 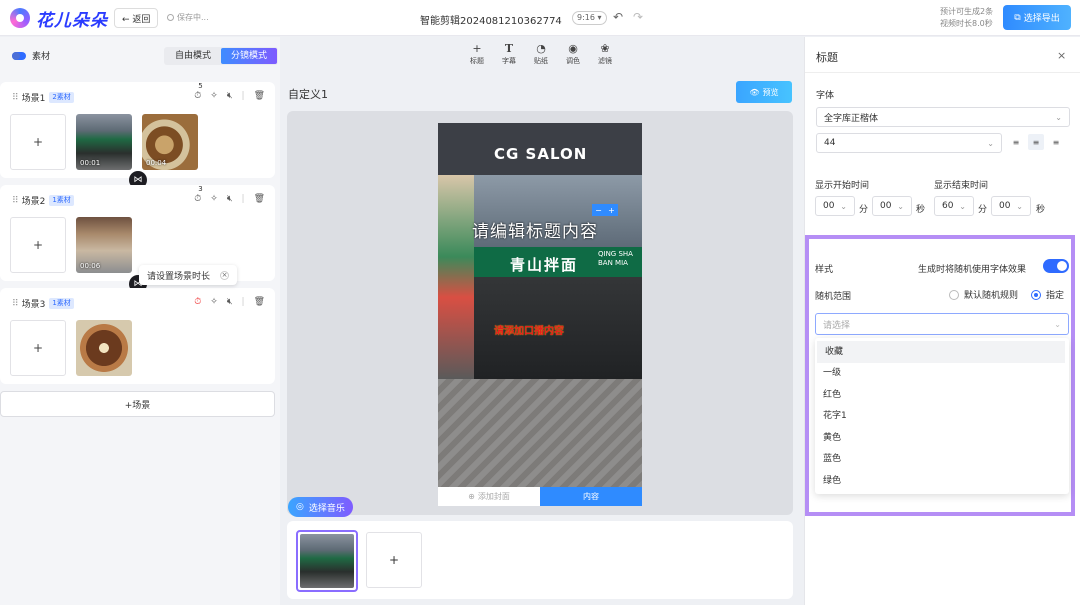 What do you see at coordinates (137, 130) in the screenshot?
I see `scene-card-1: ⠿ 场景1 2素材 ⏱ 5 ✧ 🔇︎ | 🗑︎ + 00:01 00:04` at bounding box center [137, 130].